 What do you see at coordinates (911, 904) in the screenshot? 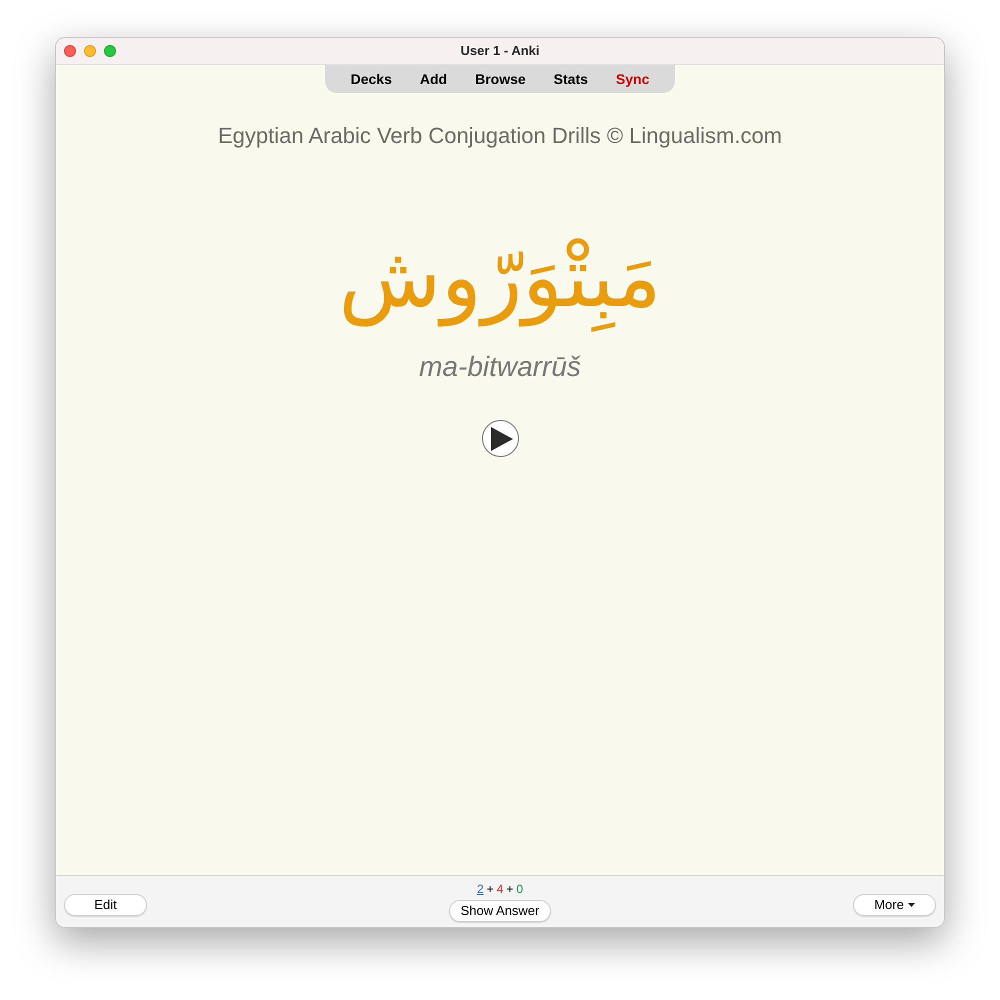
I see `caret-down-icon` at bounding box center [911, 904].